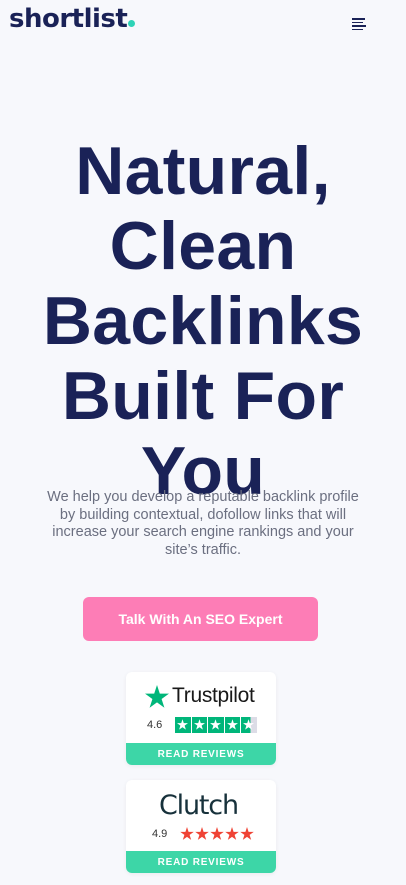 The width and height of the screenshot is (406, 885). I want to click on clutch-rating-row: 4.9, so click(203, 833).